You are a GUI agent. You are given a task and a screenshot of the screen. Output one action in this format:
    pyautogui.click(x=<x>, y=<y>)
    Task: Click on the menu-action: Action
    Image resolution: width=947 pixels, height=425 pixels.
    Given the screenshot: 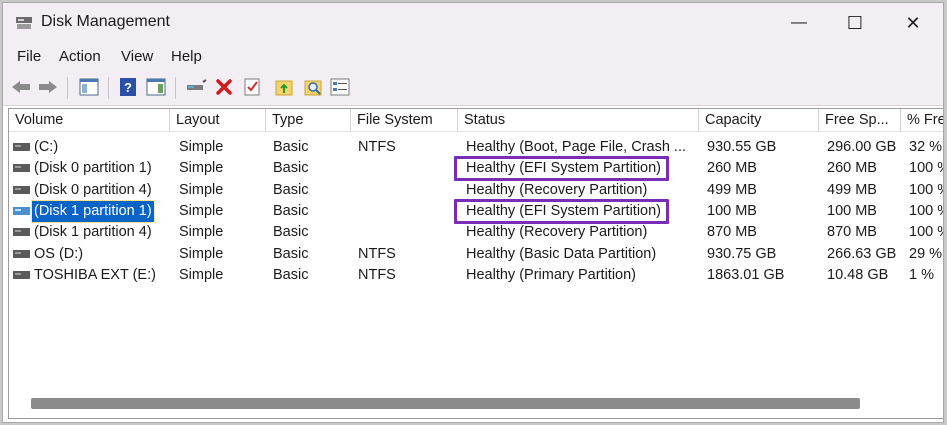 What is the action you would take?
    pyautogui.click(x=80, y=56)
    